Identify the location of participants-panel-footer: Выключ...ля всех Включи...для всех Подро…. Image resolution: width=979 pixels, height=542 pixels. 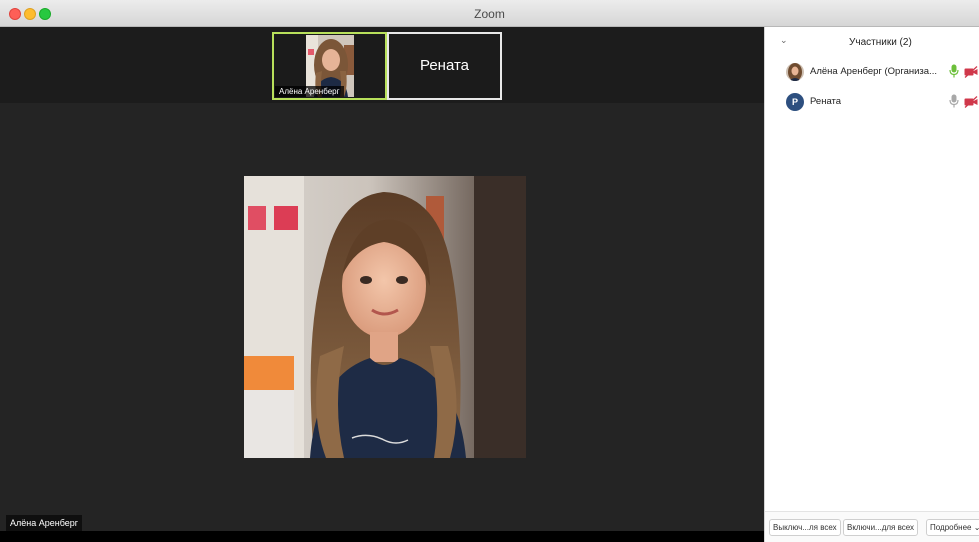
(872, 526).